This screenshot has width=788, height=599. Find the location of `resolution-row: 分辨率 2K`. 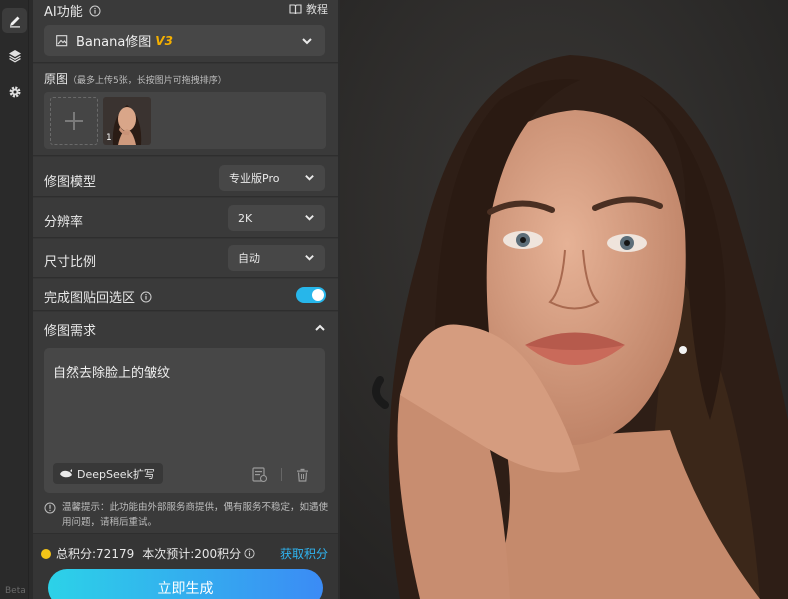

resolution-row: 分辨率 2K is located at coordinates (185, 218).